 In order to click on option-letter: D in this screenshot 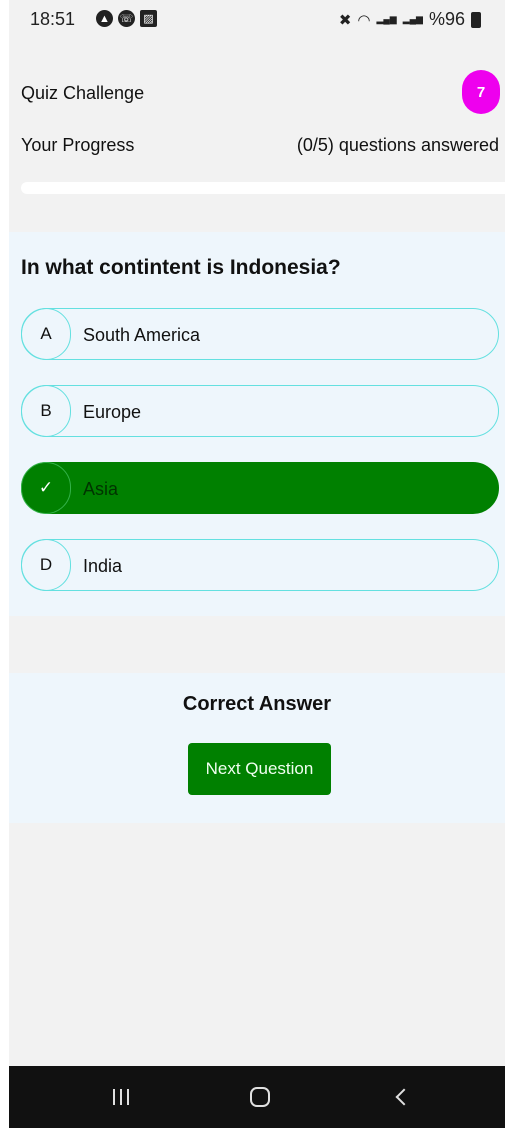, I will do `click(46, 565)`.